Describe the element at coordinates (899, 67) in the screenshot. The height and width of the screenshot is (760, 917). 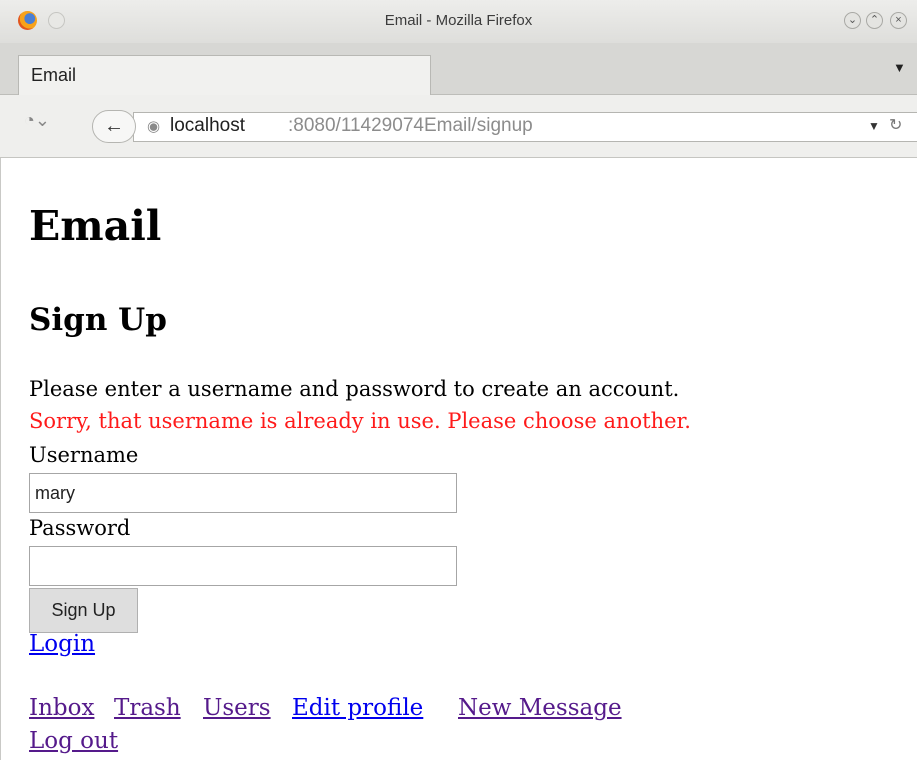
I see `tab-list-icon: ▼` at that location.